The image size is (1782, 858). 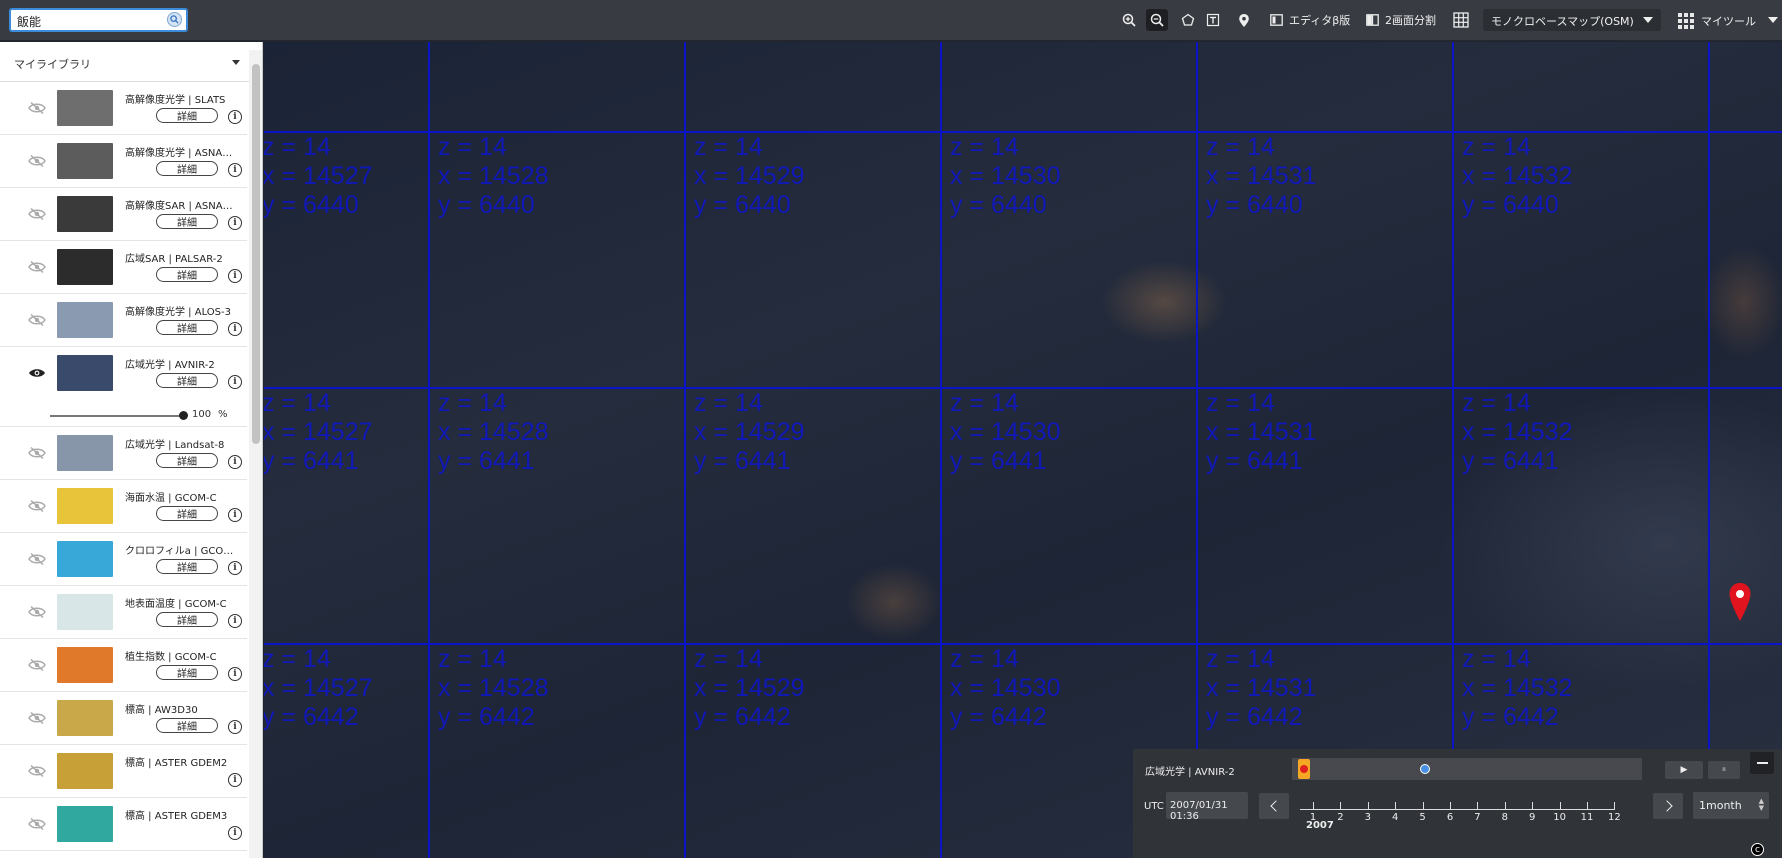 What do you see at coordinates (123, 771) in the screenshot?
I see `layer-item: 標高 | ASTER GDEM2 i` at bounding box center [123, 771].